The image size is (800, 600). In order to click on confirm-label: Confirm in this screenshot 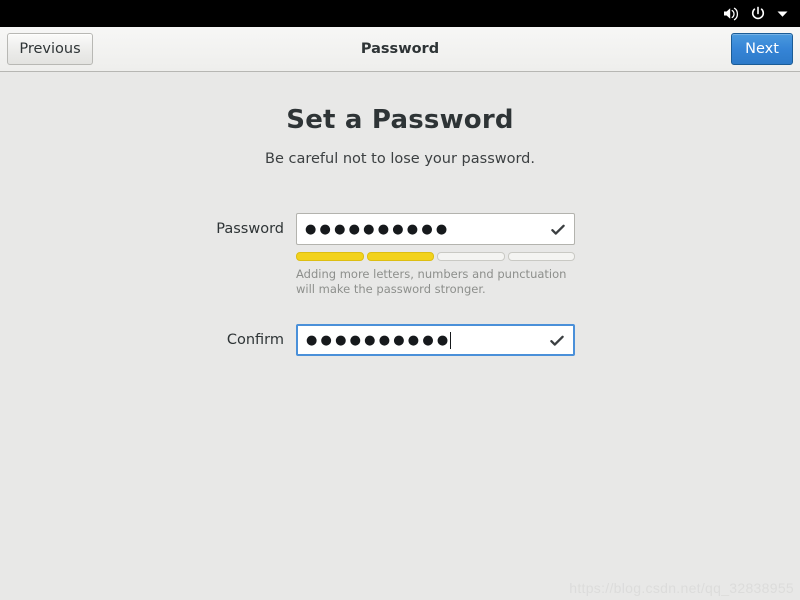, I will do `click(255, 340)`.